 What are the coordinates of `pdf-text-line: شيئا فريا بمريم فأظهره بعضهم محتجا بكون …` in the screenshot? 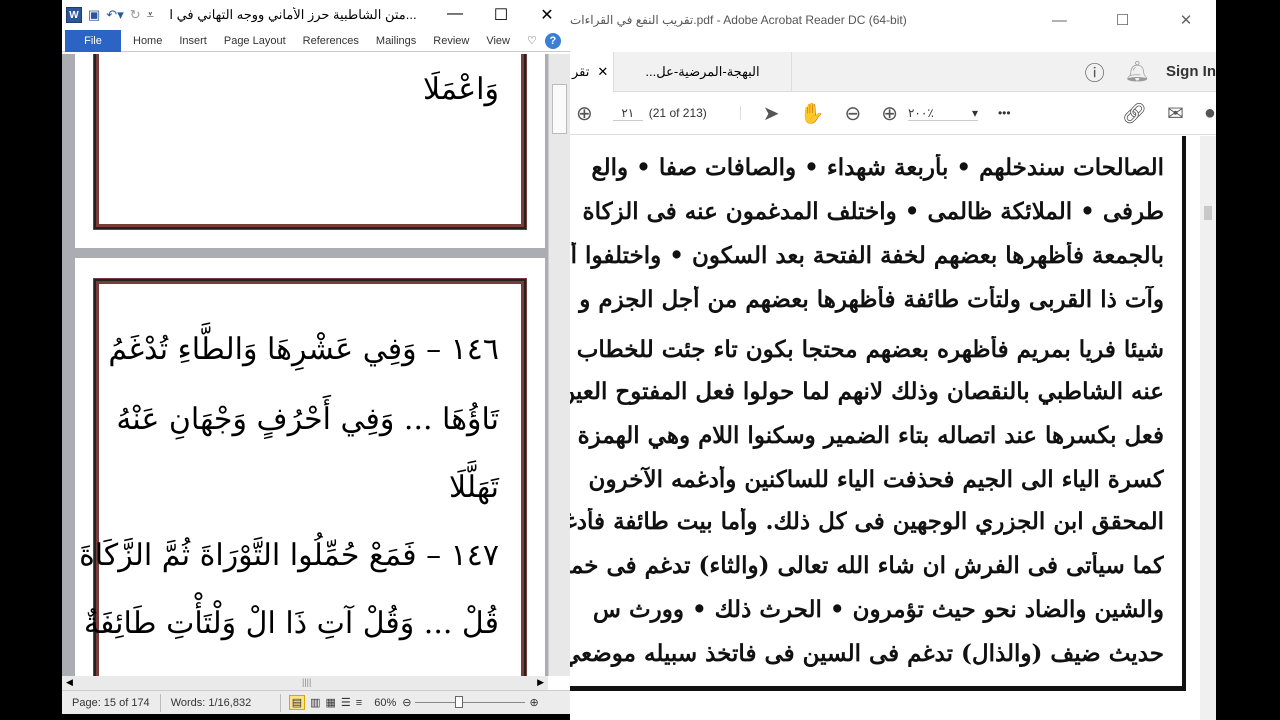 It's located at (867, 349).